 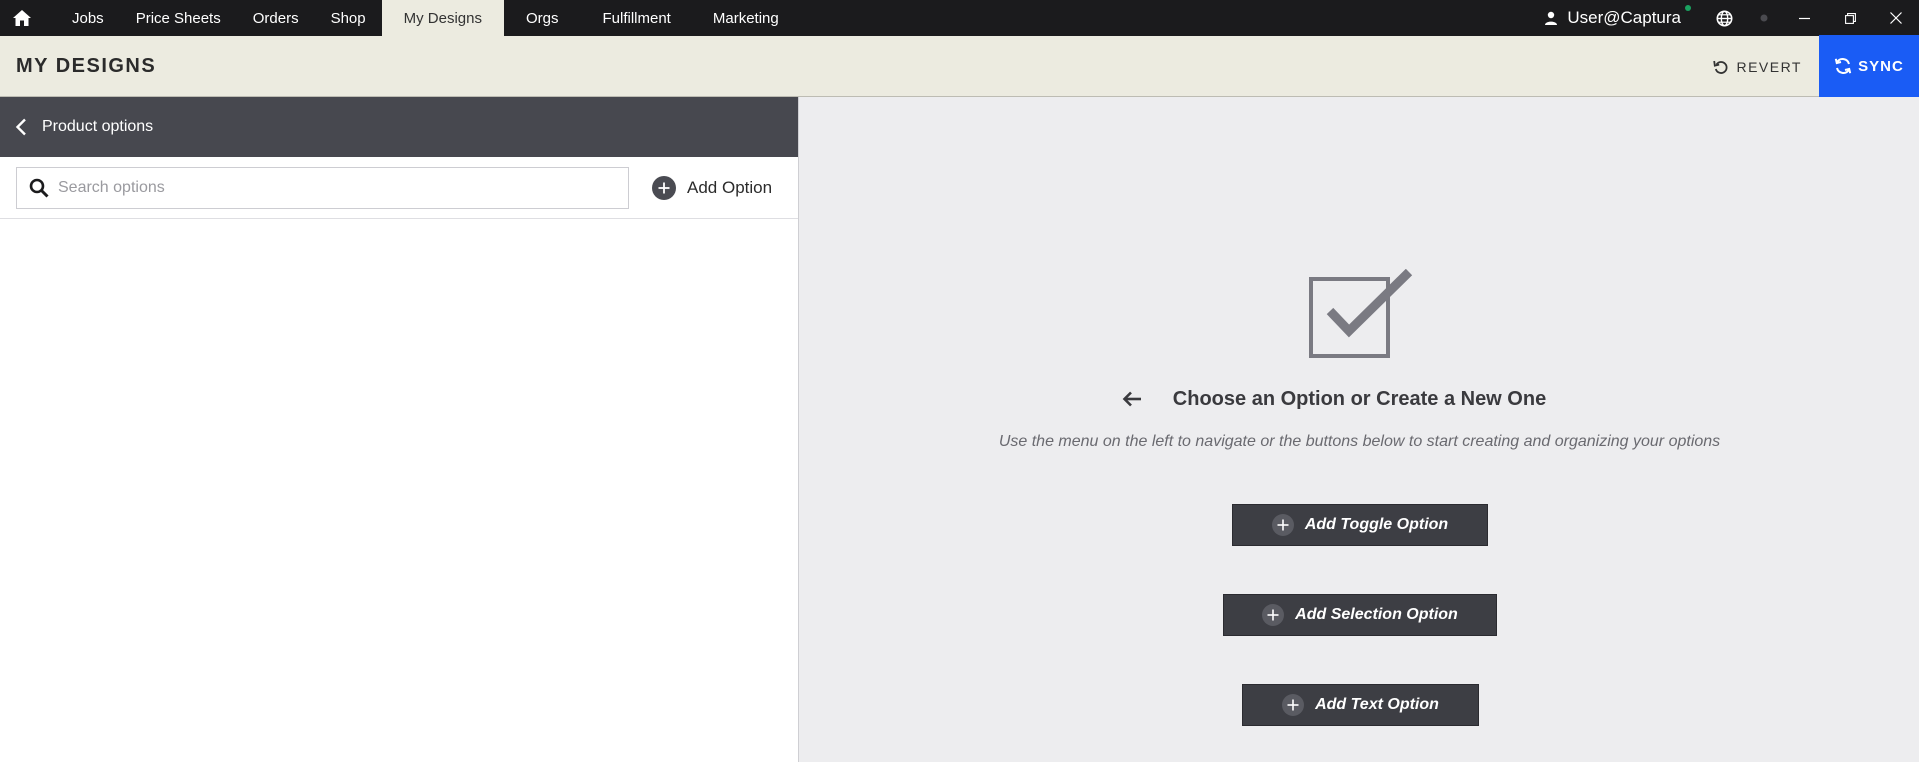 I want to click on panel-header: Product options, so click(x=399, y=127).